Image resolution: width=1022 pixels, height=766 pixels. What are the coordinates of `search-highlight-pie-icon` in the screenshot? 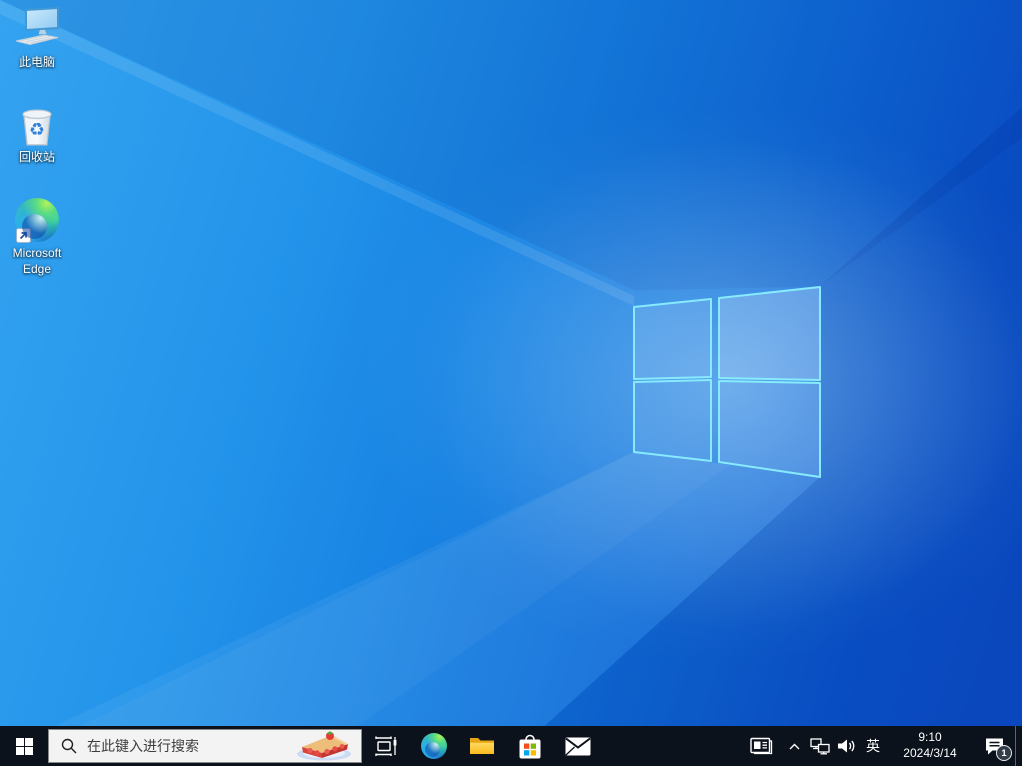 It's located at (322, 748).